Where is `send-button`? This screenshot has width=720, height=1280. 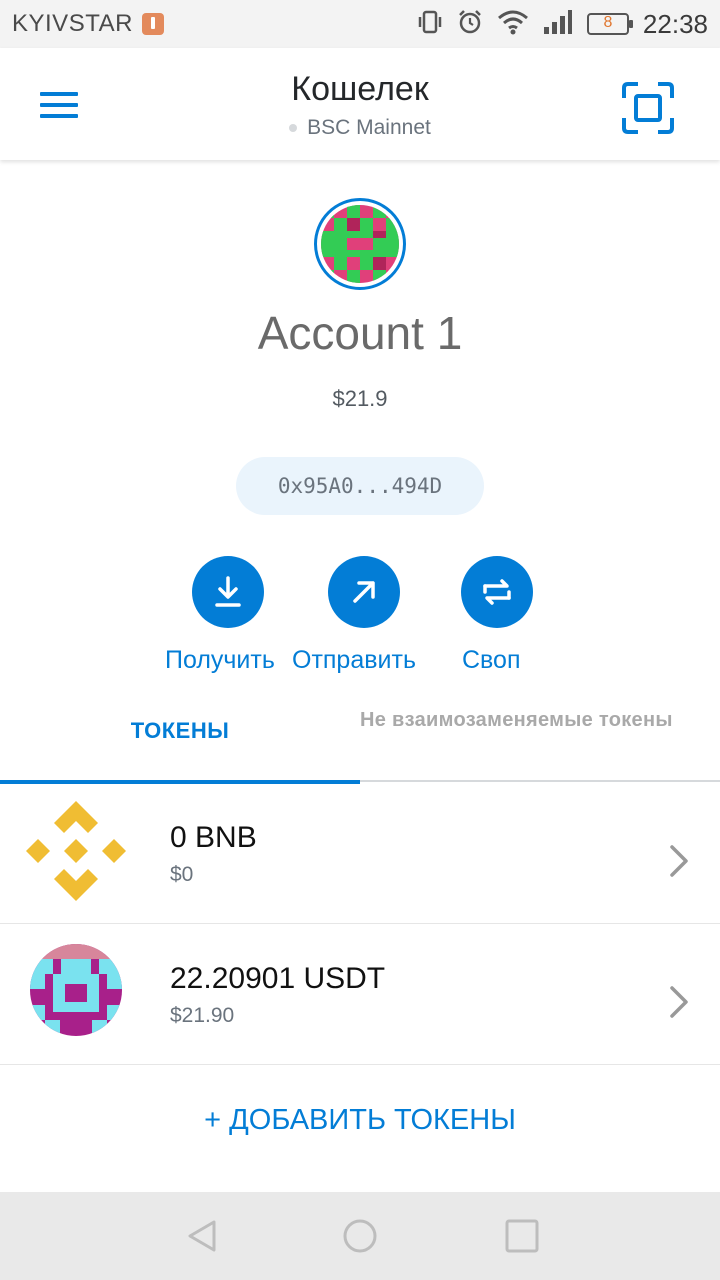
send-button is located at coordinates (364, 592).